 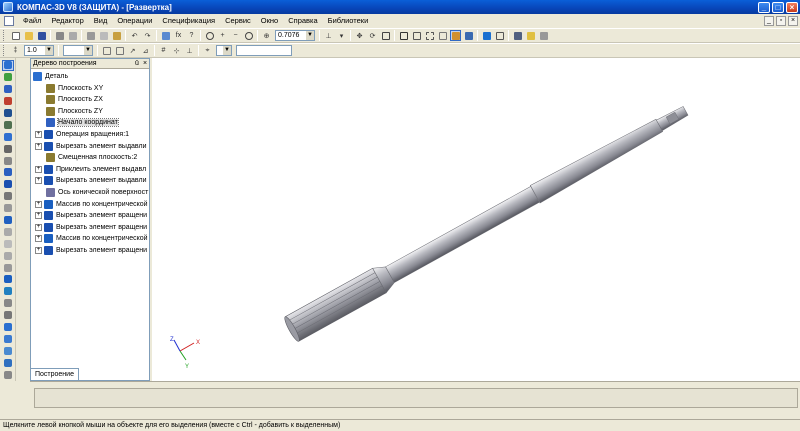 I want to click on rotate-icon: ⟳, so click(x=372, y=35).